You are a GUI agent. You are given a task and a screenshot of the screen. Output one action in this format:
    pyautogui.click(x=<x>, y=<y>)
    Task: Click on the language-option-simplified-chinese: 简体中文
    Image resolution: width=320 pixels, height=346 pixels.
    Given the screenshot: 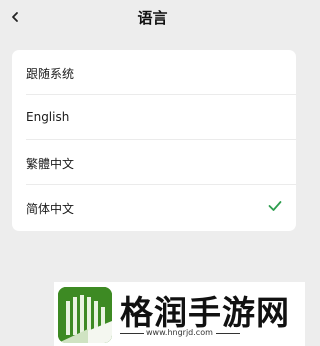 What is the action you would take?
    pyautogui.click(x=154, y=207)
    